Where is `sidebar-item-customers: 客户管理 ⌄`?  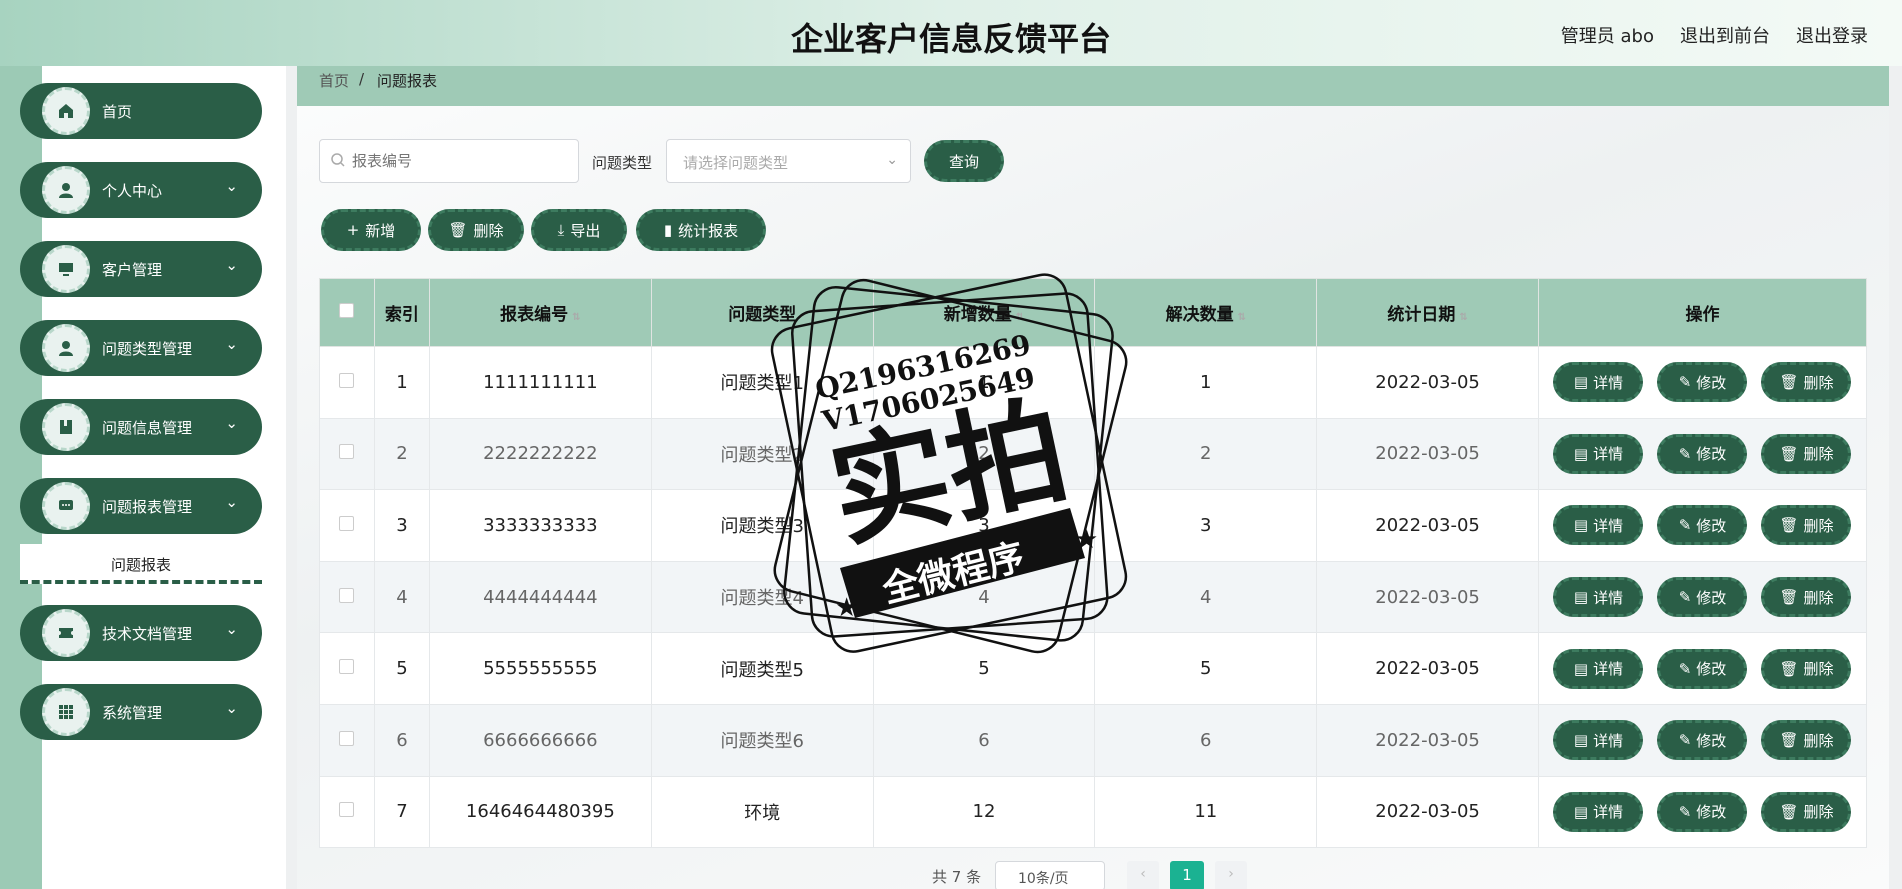 sidebar-item-customers: 客户管理 ⌄ is located at coordinates (141, 269).